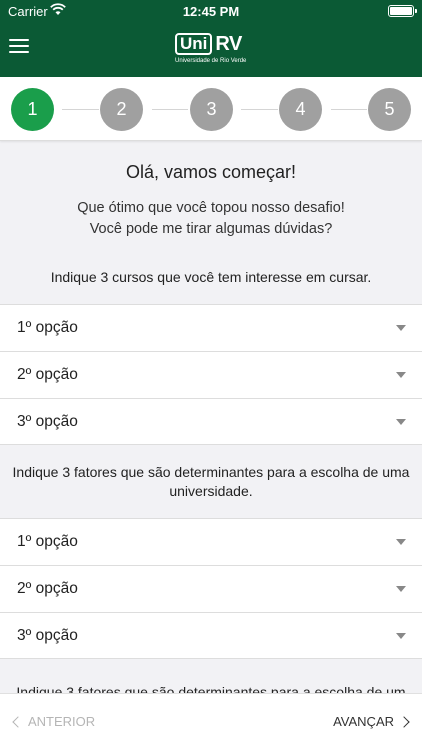 The height and width of the screenshot is (750, 422). I want to click on university-factor-3-select: 3º opção, so click(211, 635).